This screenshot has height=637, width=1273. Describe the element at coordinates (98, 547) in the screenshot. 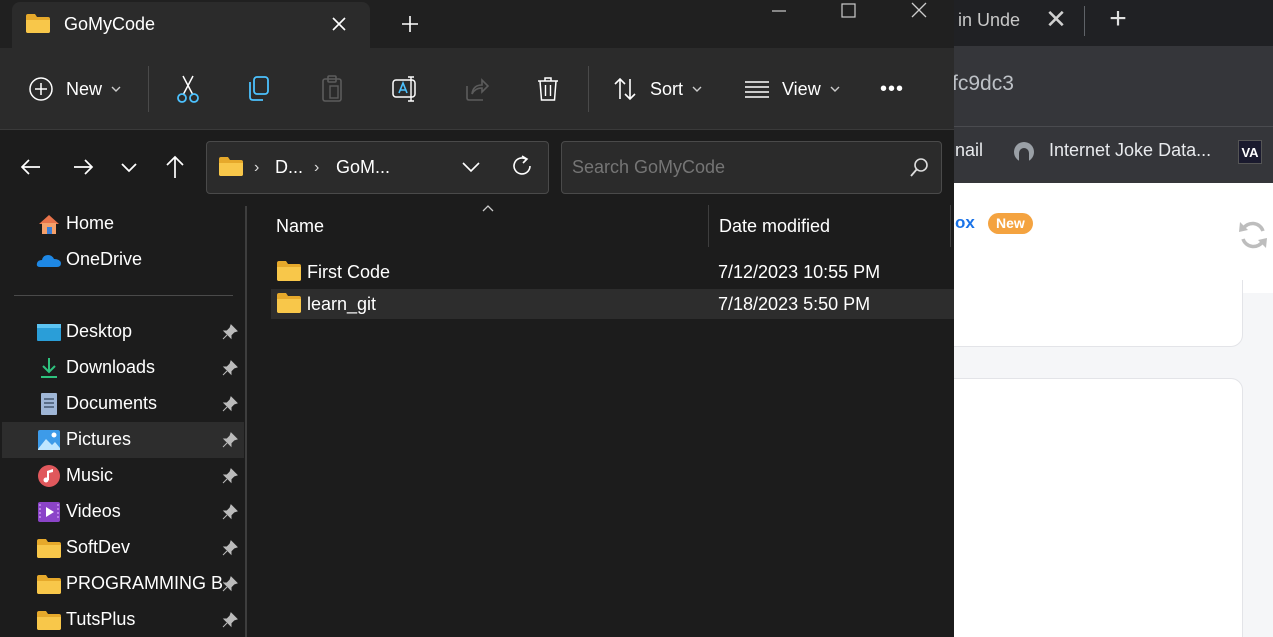

I see `sidebar-item-label: SoftDev` at that location.